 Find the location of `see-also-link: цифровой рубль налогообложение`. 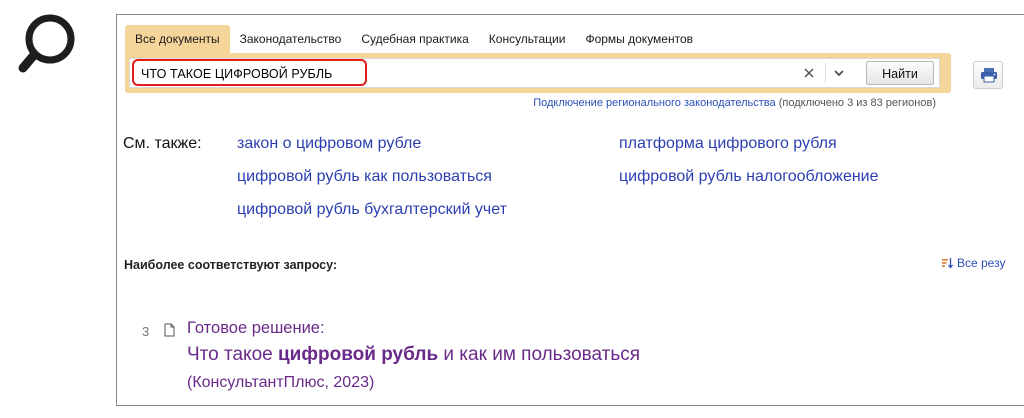

see-also-link: цифровой рубль налогообложение is located at coordinates (749, 177).